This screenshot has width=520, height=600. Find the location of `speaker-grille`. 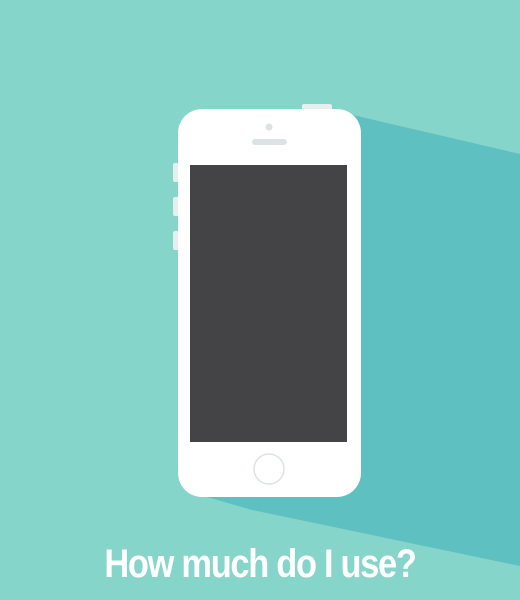

speaker-grille is located at coordinates (269, 142).